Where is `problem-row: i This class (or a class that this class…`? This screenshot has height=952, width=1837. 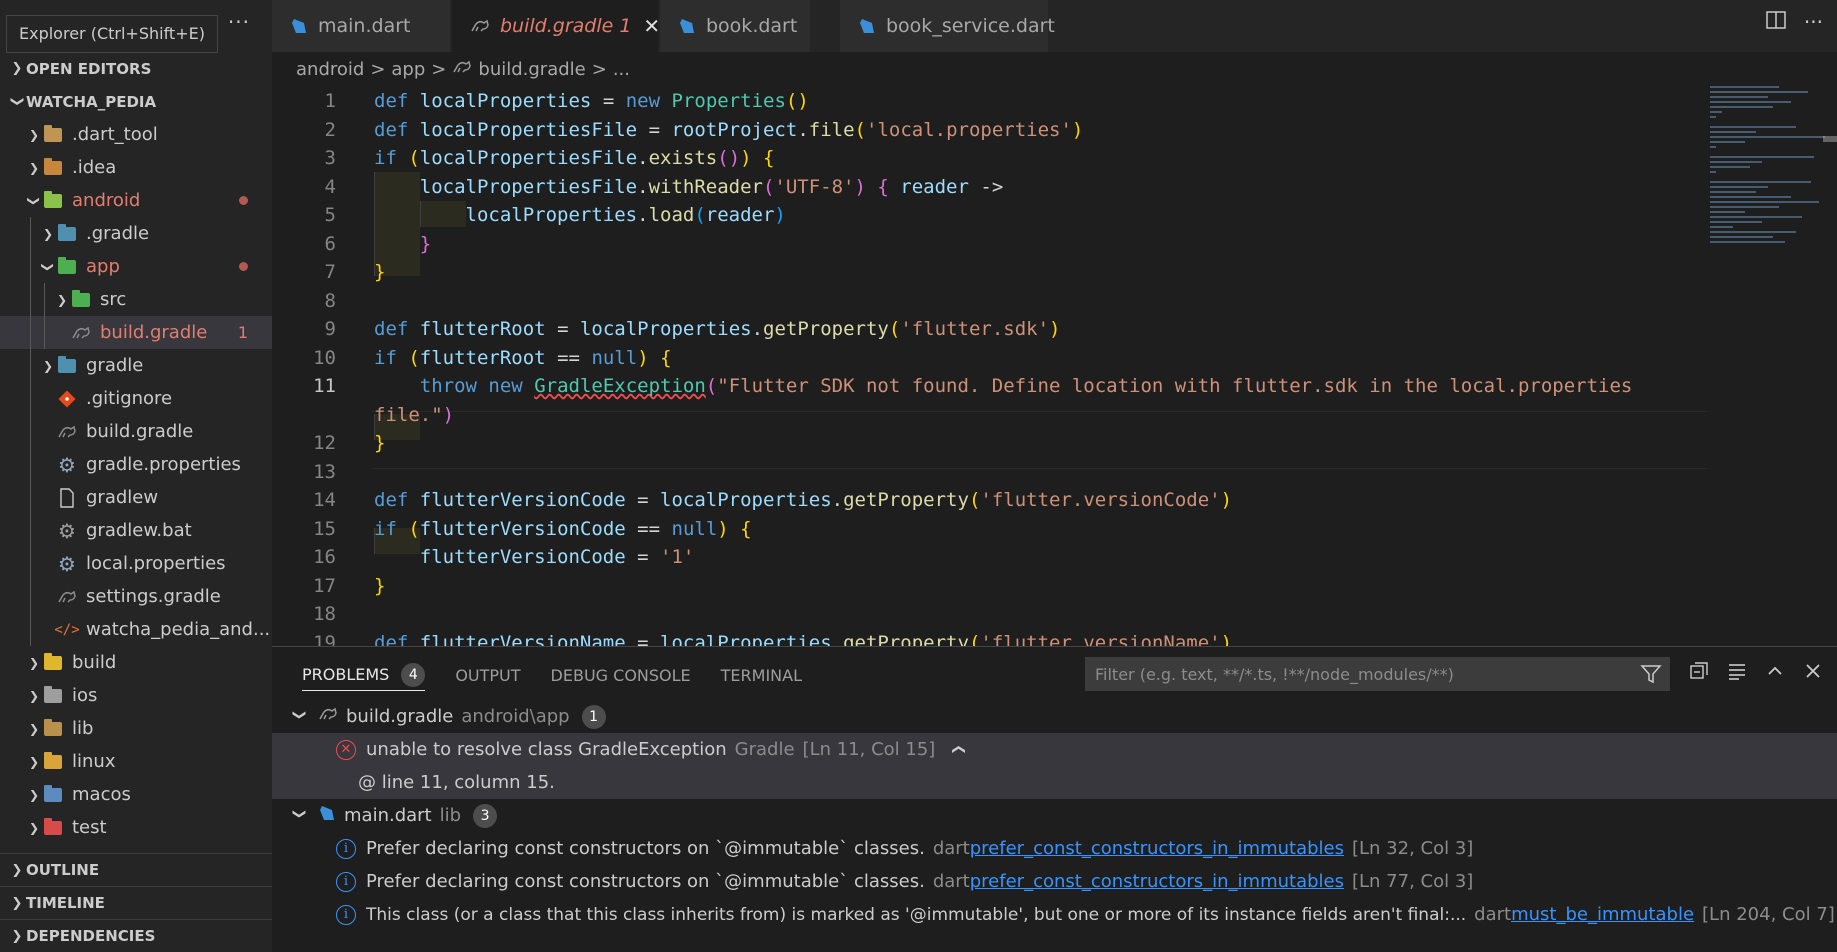 problem-row: i This class (or a class that this class… is located at coordinates (1054, 914).